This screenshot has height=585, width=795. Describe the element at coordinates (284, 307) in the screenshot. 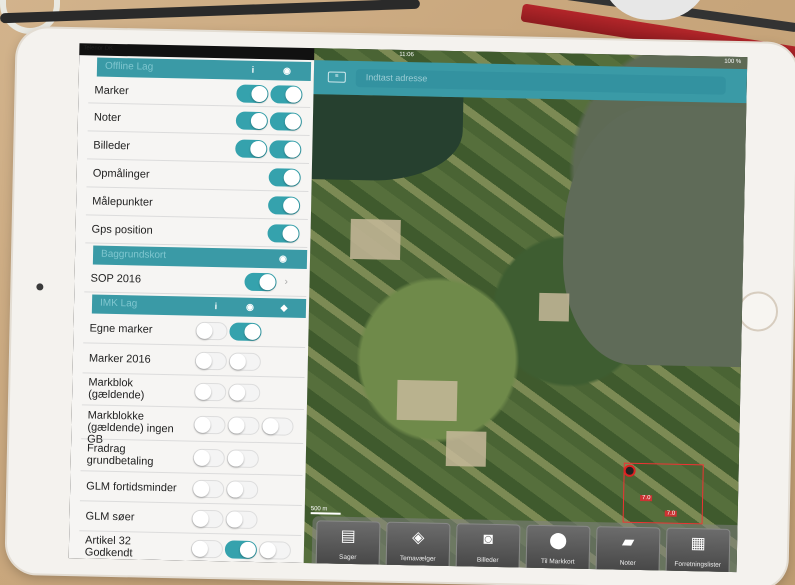

I see `tag-icon: ◆` at that location.